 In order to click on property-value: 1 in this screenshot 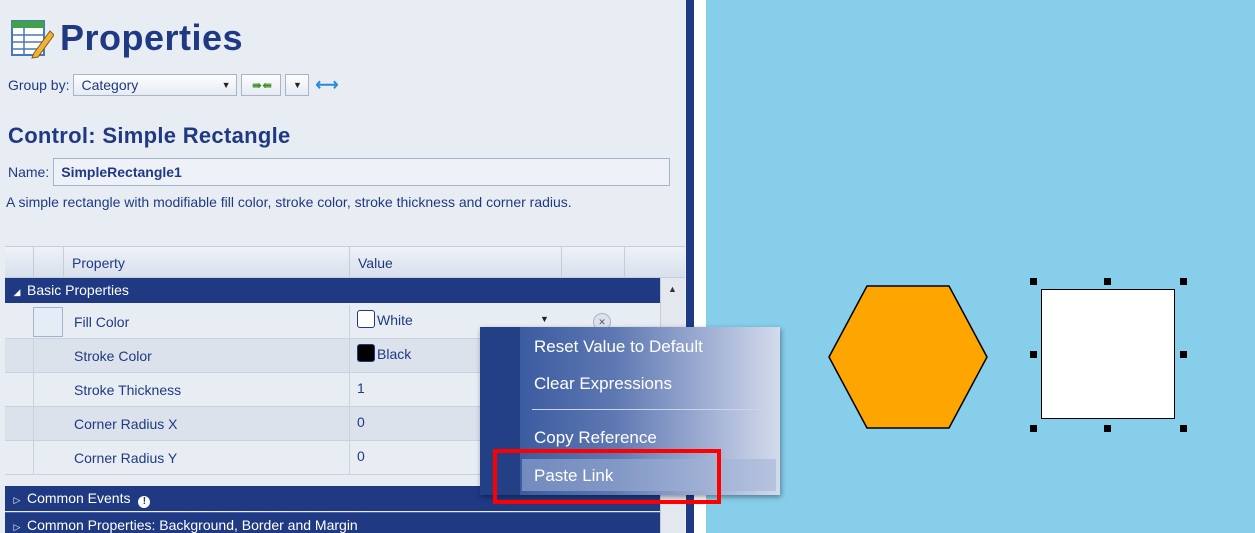, I will do `click(361, 388)`.